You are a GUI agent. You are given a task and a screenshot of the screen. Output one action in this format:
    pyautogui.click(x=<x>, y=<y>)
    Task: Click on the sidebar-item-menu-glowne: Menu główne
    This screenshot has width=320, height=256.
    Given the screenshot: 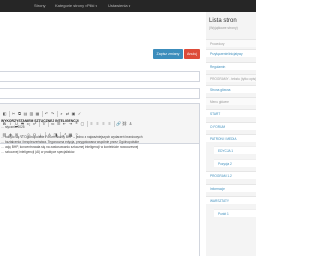 What is the action you would take?
    pyautogui.click(x=231, y=101)
    